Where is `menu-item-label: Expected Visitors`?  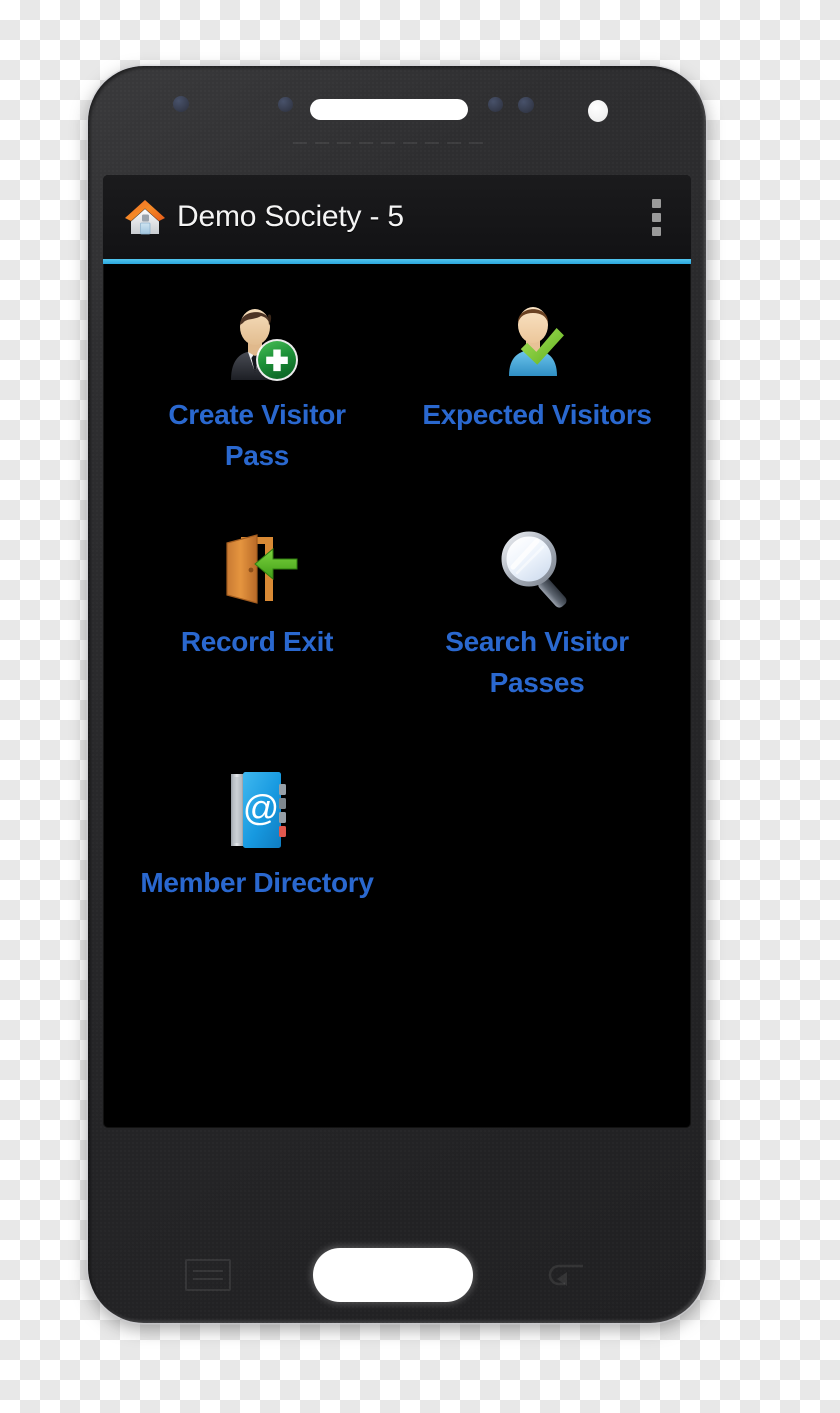
menu-item-label: Expected Visitors is located at coordinates (537, 414).